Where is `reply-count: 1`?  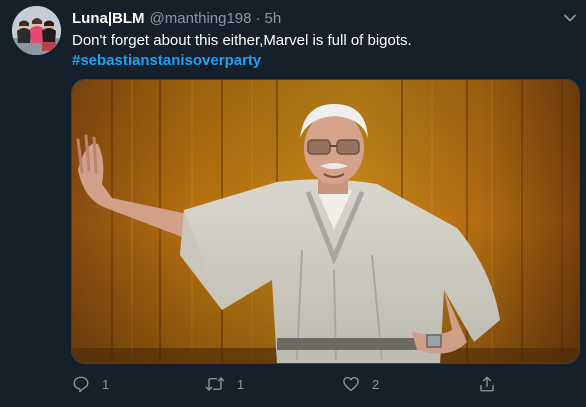
reply-count: 1 is located at coordinates (106, 384).